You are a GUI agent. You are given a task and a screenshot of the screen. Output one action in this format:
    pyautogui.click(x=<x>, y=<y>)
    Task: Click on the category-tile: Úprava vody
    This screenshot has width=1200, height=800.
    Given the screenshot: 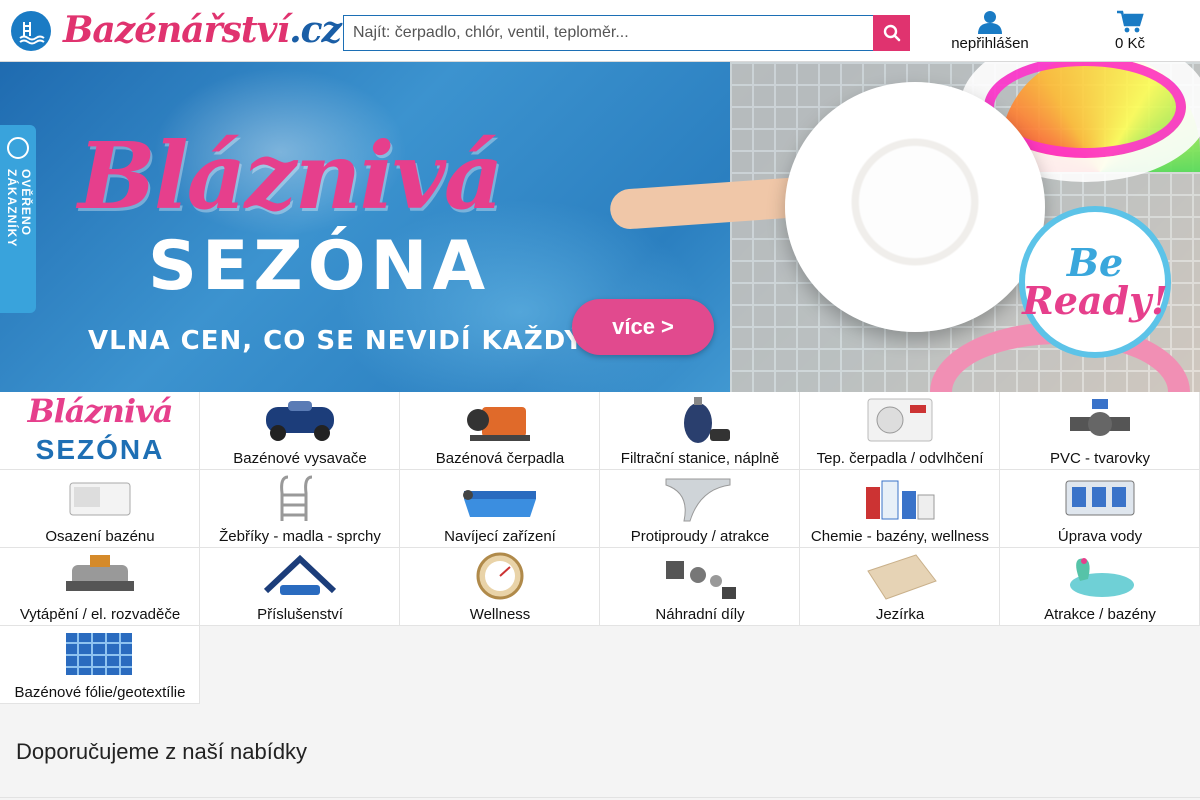 What is the action you would take?
    pyautogui.click(x=1100, y=509)
    